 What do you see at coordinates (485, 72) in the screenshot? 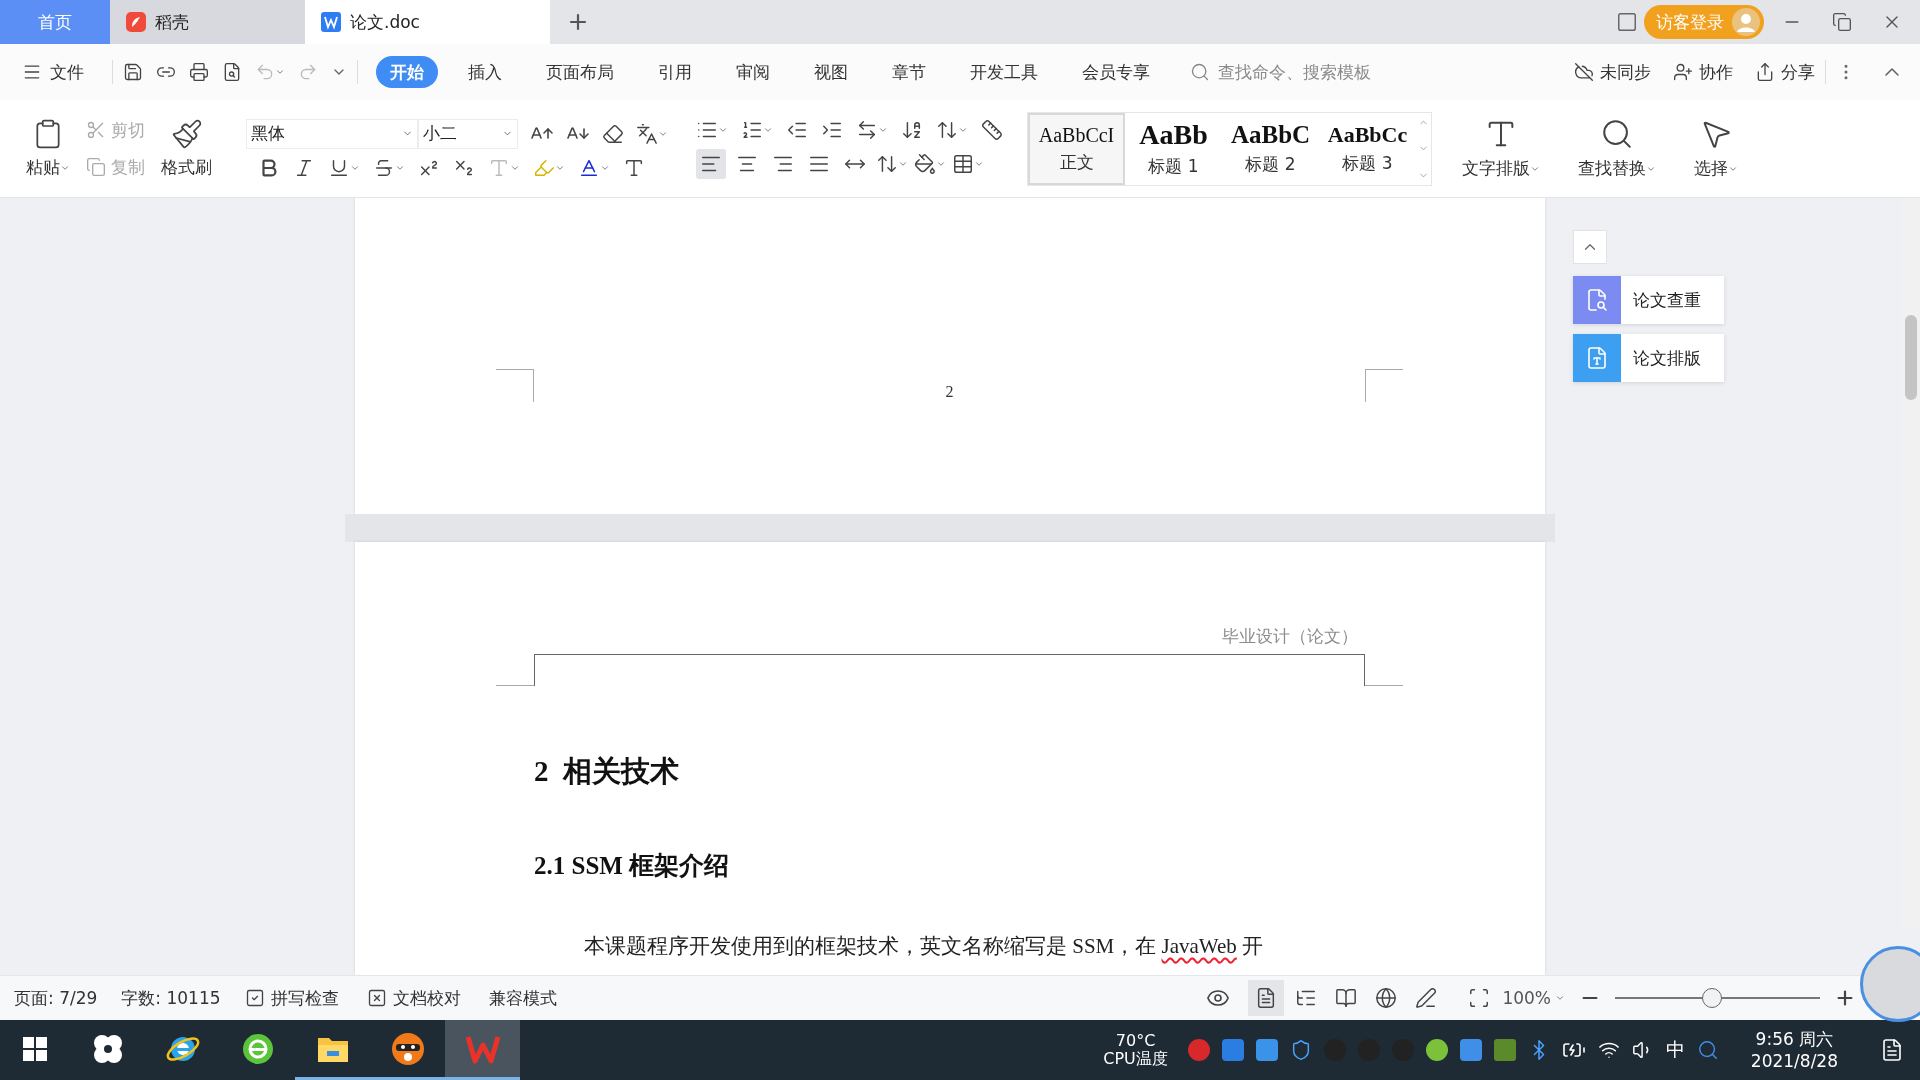
I see `ribbon-tab: 插入` at bounding box center [485, 72].